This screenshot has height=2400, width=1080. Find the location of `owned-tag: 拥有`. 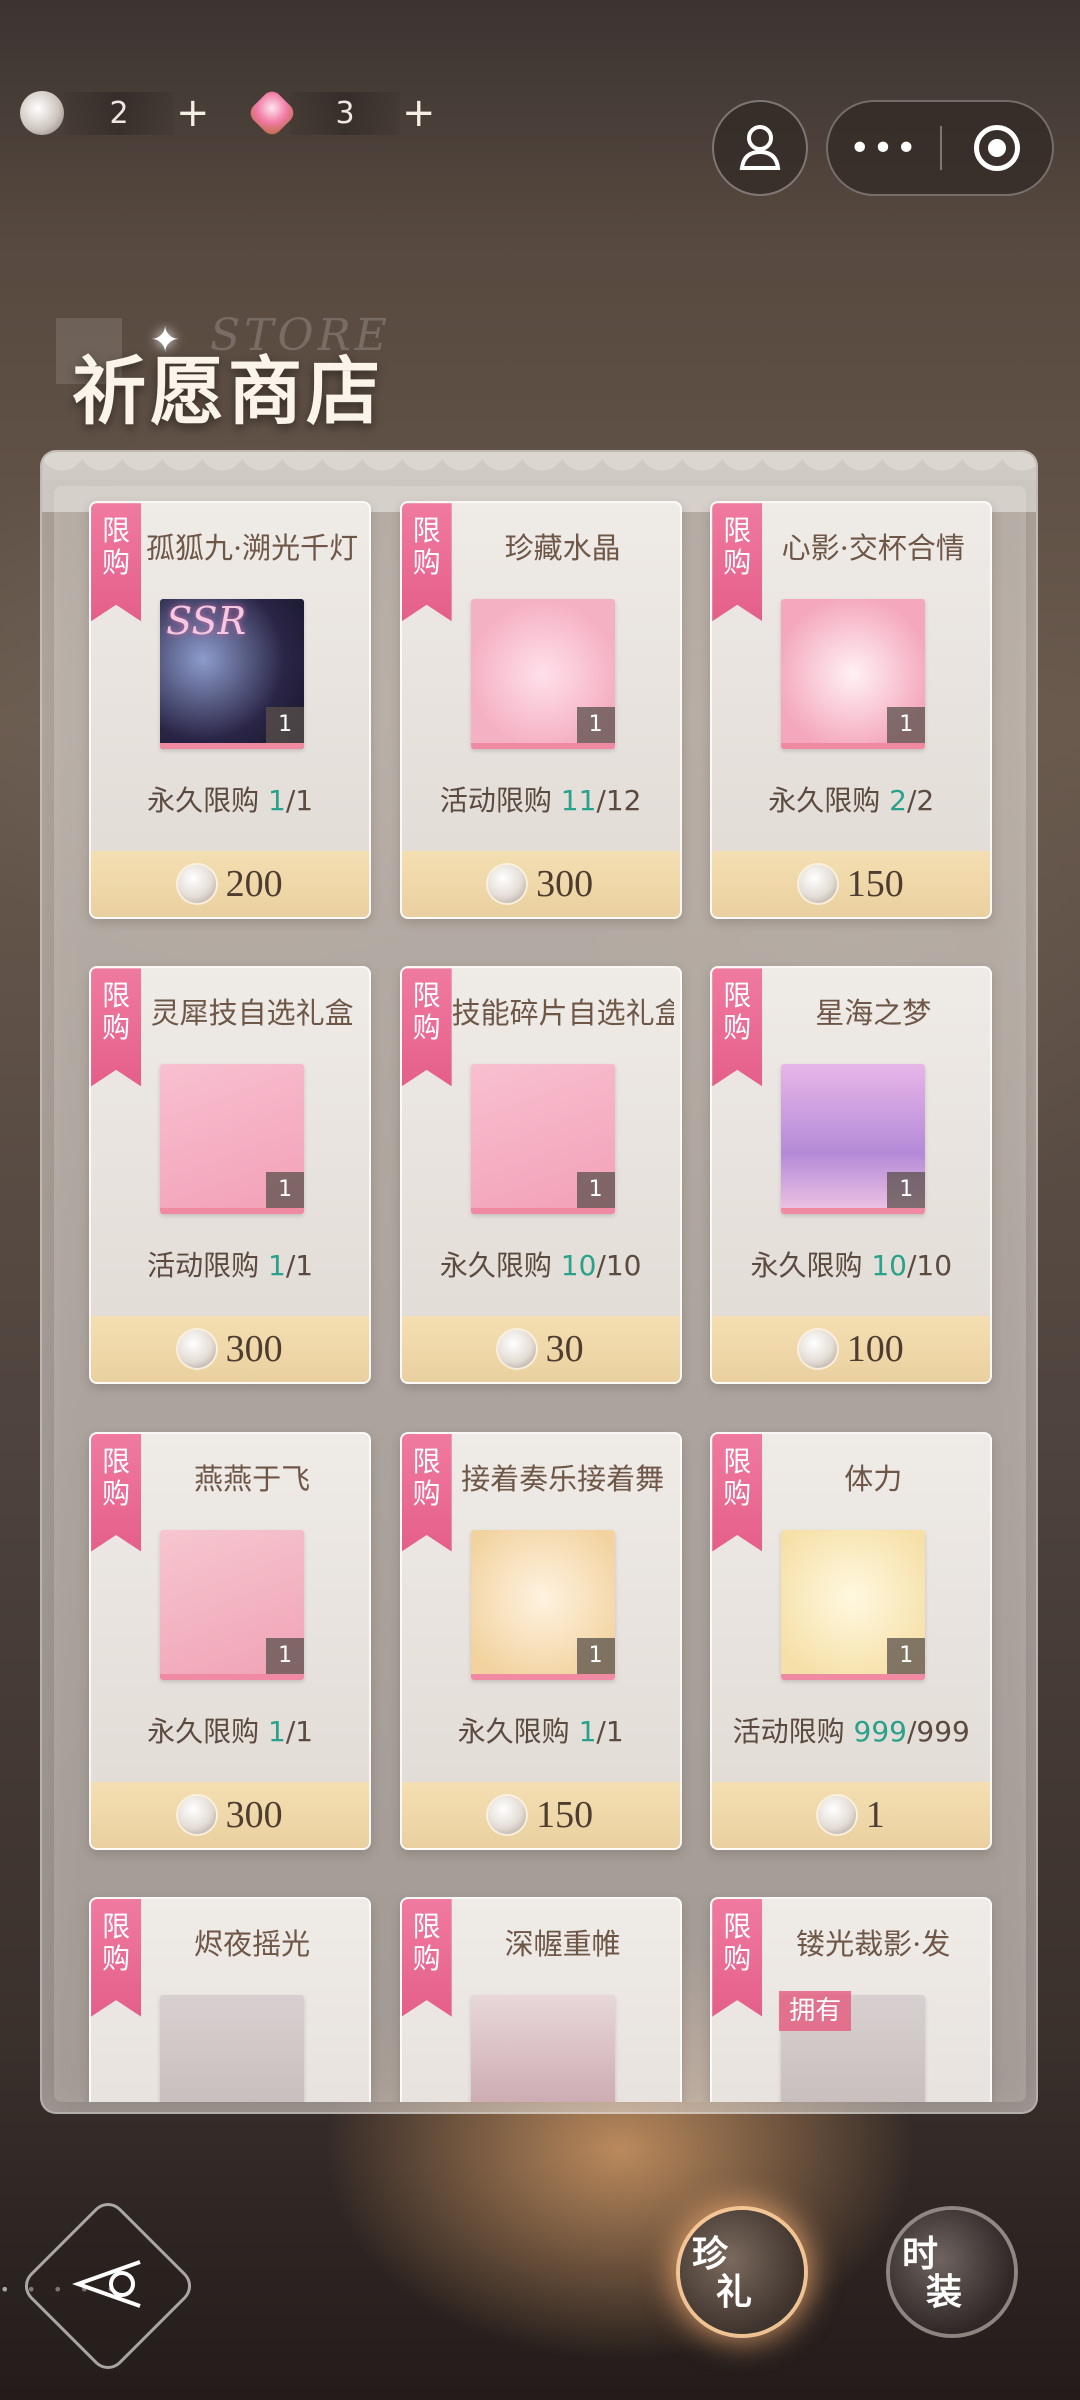

owned-tag: 拥有 is located at coordinates (815, 2010).